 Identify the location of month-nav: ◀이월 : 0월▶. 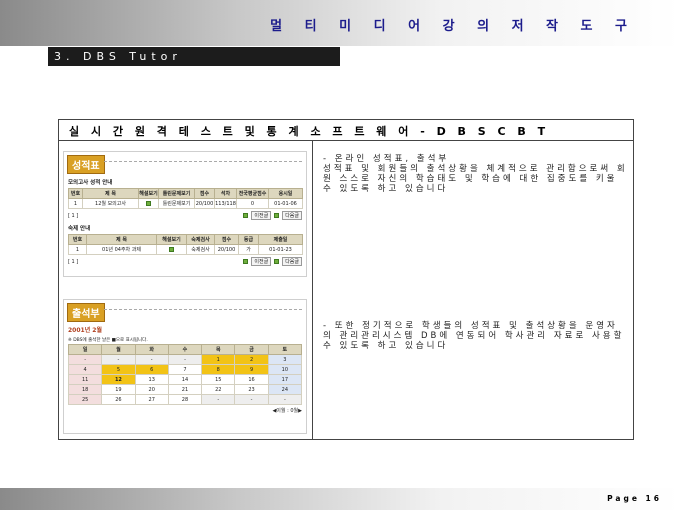
(185, 410).